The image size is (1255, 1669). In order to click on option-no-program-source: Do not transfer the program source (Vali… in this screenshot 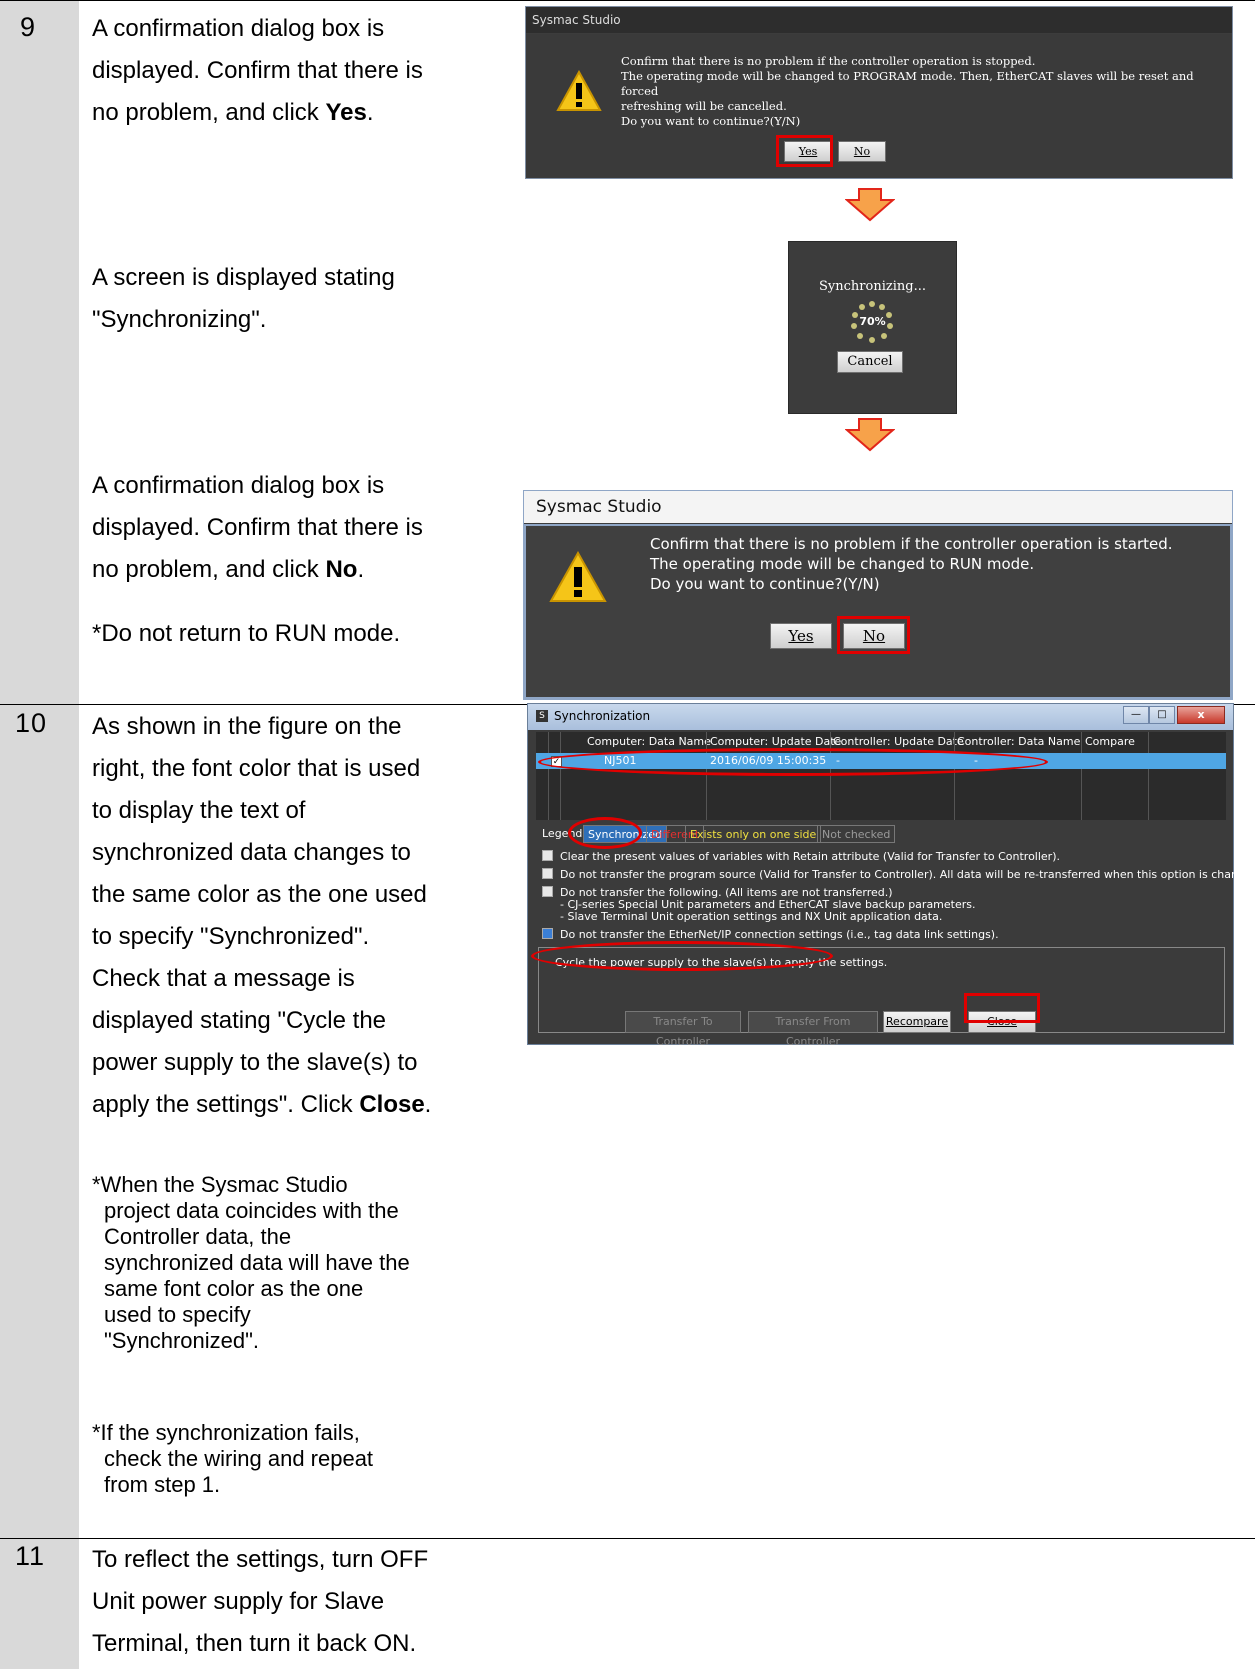, I will do `click(898, 875)`.